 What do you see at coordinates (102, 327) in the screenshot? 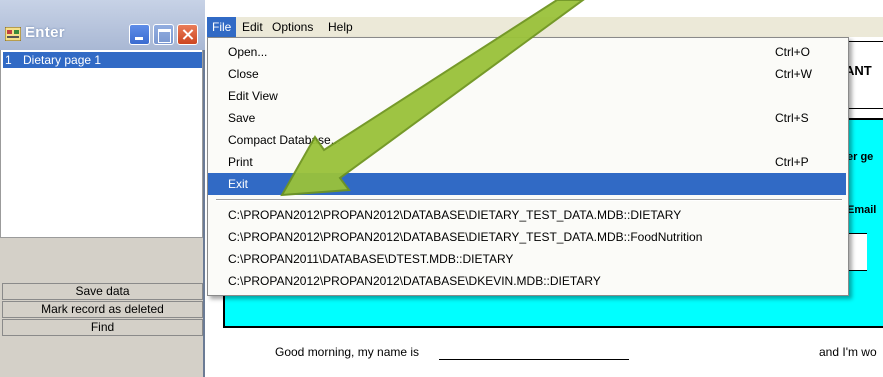
I see `find-button: Find` at bounding box center [102, 327].